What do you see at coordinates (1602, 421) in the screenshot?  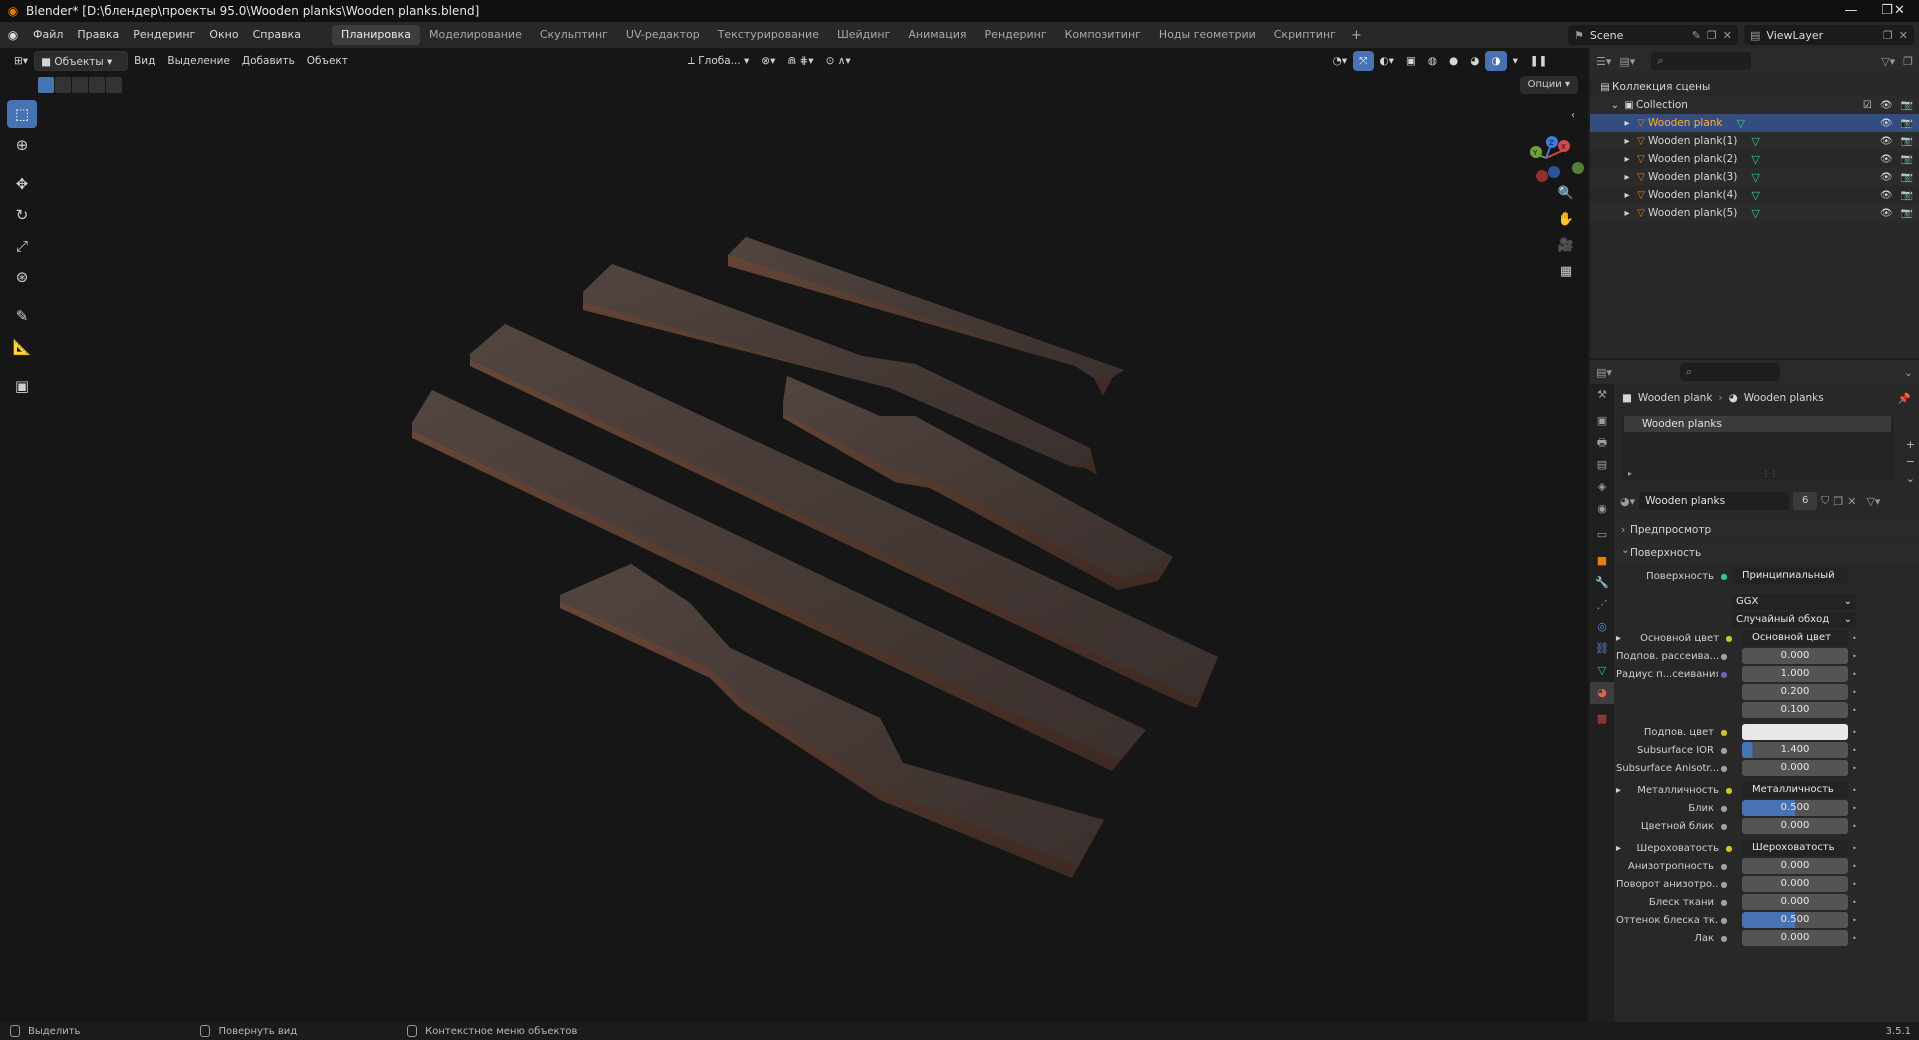 I see `render-tab-icon: ▣` at bounding box center [1602, 421].